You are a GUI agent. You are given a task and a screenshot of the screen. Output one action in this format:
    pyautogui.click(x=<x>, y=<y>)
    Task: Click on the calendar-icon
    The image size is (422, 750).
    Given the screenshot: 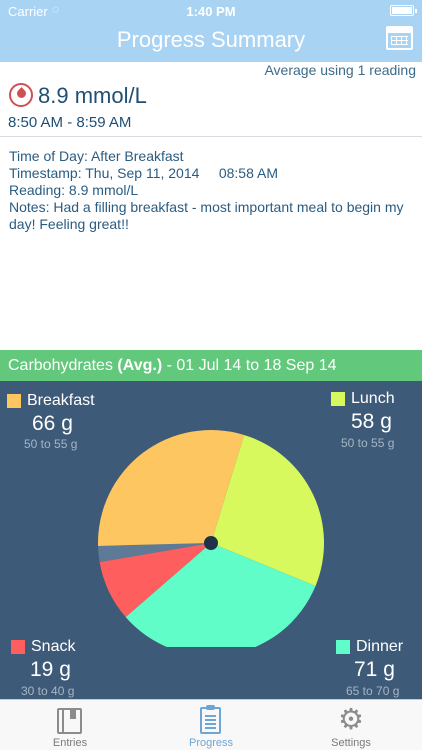 What is the action you would take?
    pyautogui.click(x=399, y=38)
    